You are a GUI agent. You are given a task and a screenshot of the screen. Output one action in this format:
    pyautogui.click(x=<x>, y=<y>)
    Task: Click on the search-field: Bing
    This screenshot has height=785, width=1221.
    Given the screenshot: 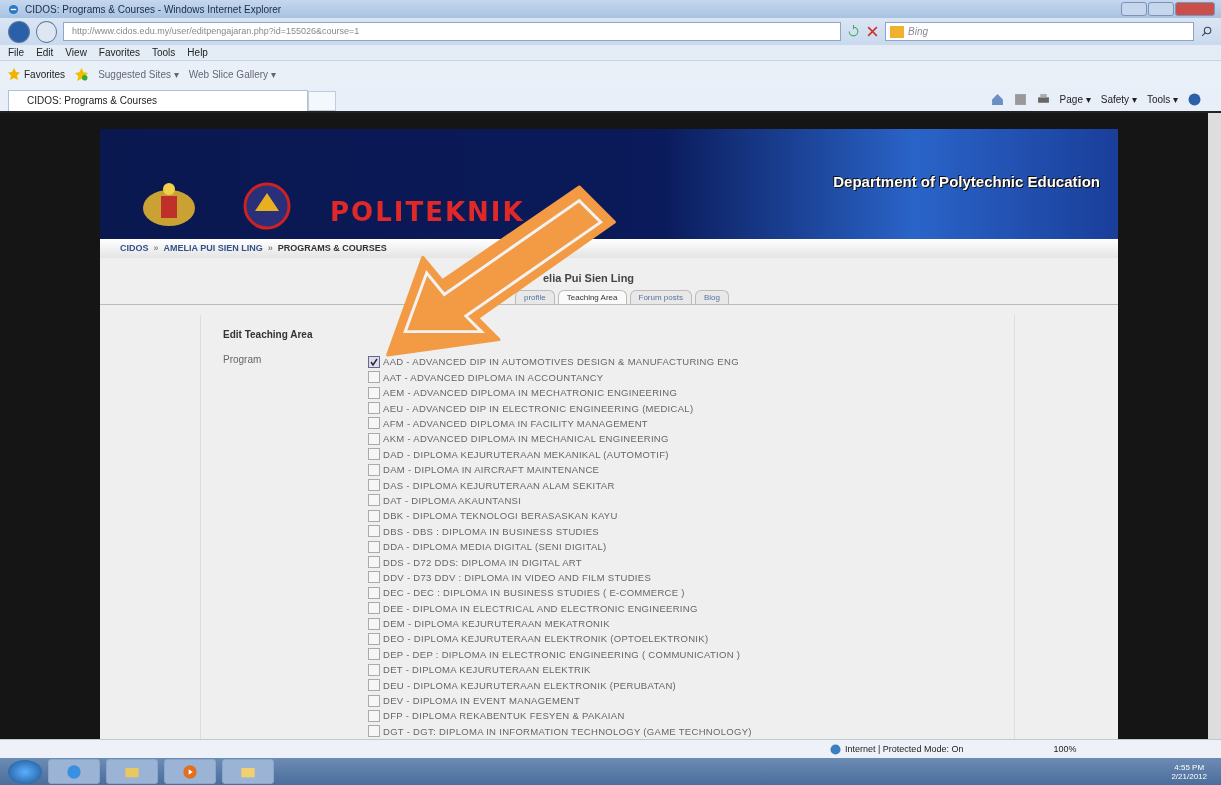 What is the action you would take?
    pyautogui.click(x=1039, y=31)
    